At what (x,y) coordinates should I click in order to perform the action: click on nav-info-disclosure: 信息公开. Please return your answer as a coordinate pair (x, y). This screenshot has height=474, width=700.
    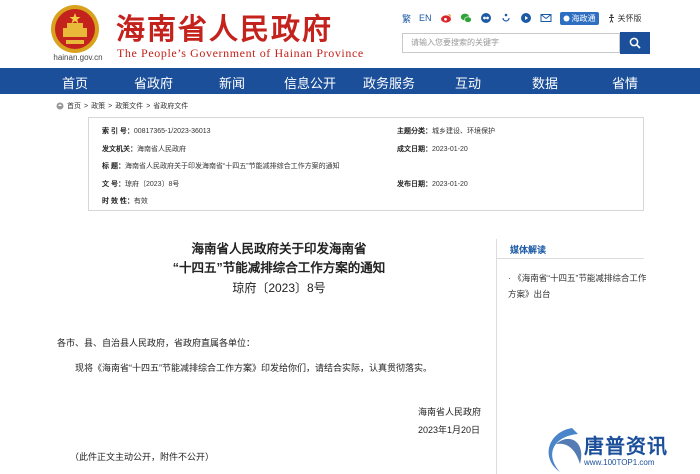
    Looking at the image, I should click on (310, 82).